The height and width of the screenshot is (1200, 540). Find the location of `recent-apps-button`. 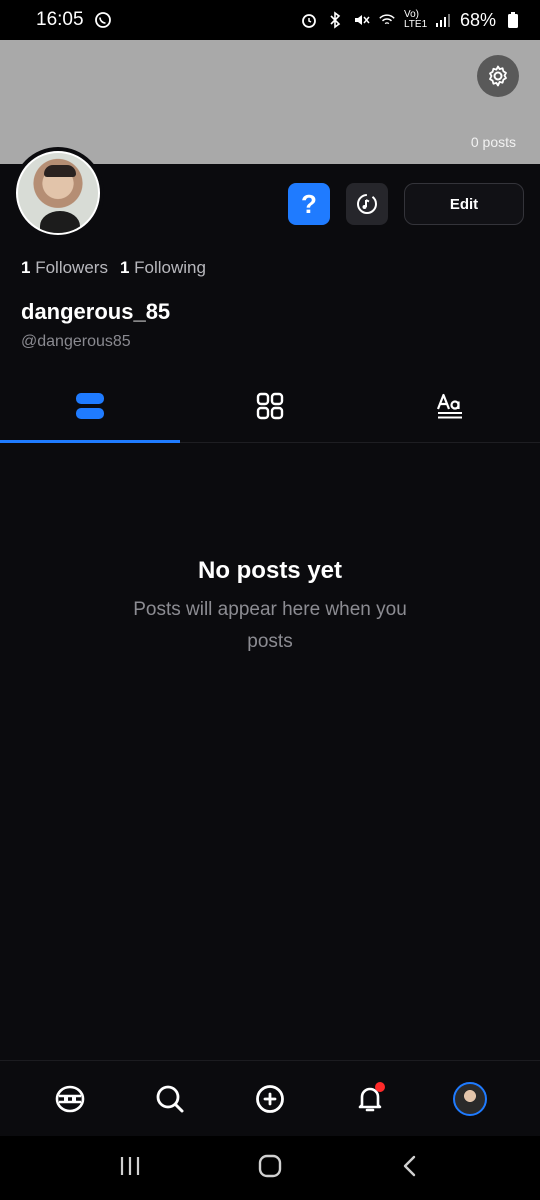

recent-apps-button is located at coordinates (130, 1168).